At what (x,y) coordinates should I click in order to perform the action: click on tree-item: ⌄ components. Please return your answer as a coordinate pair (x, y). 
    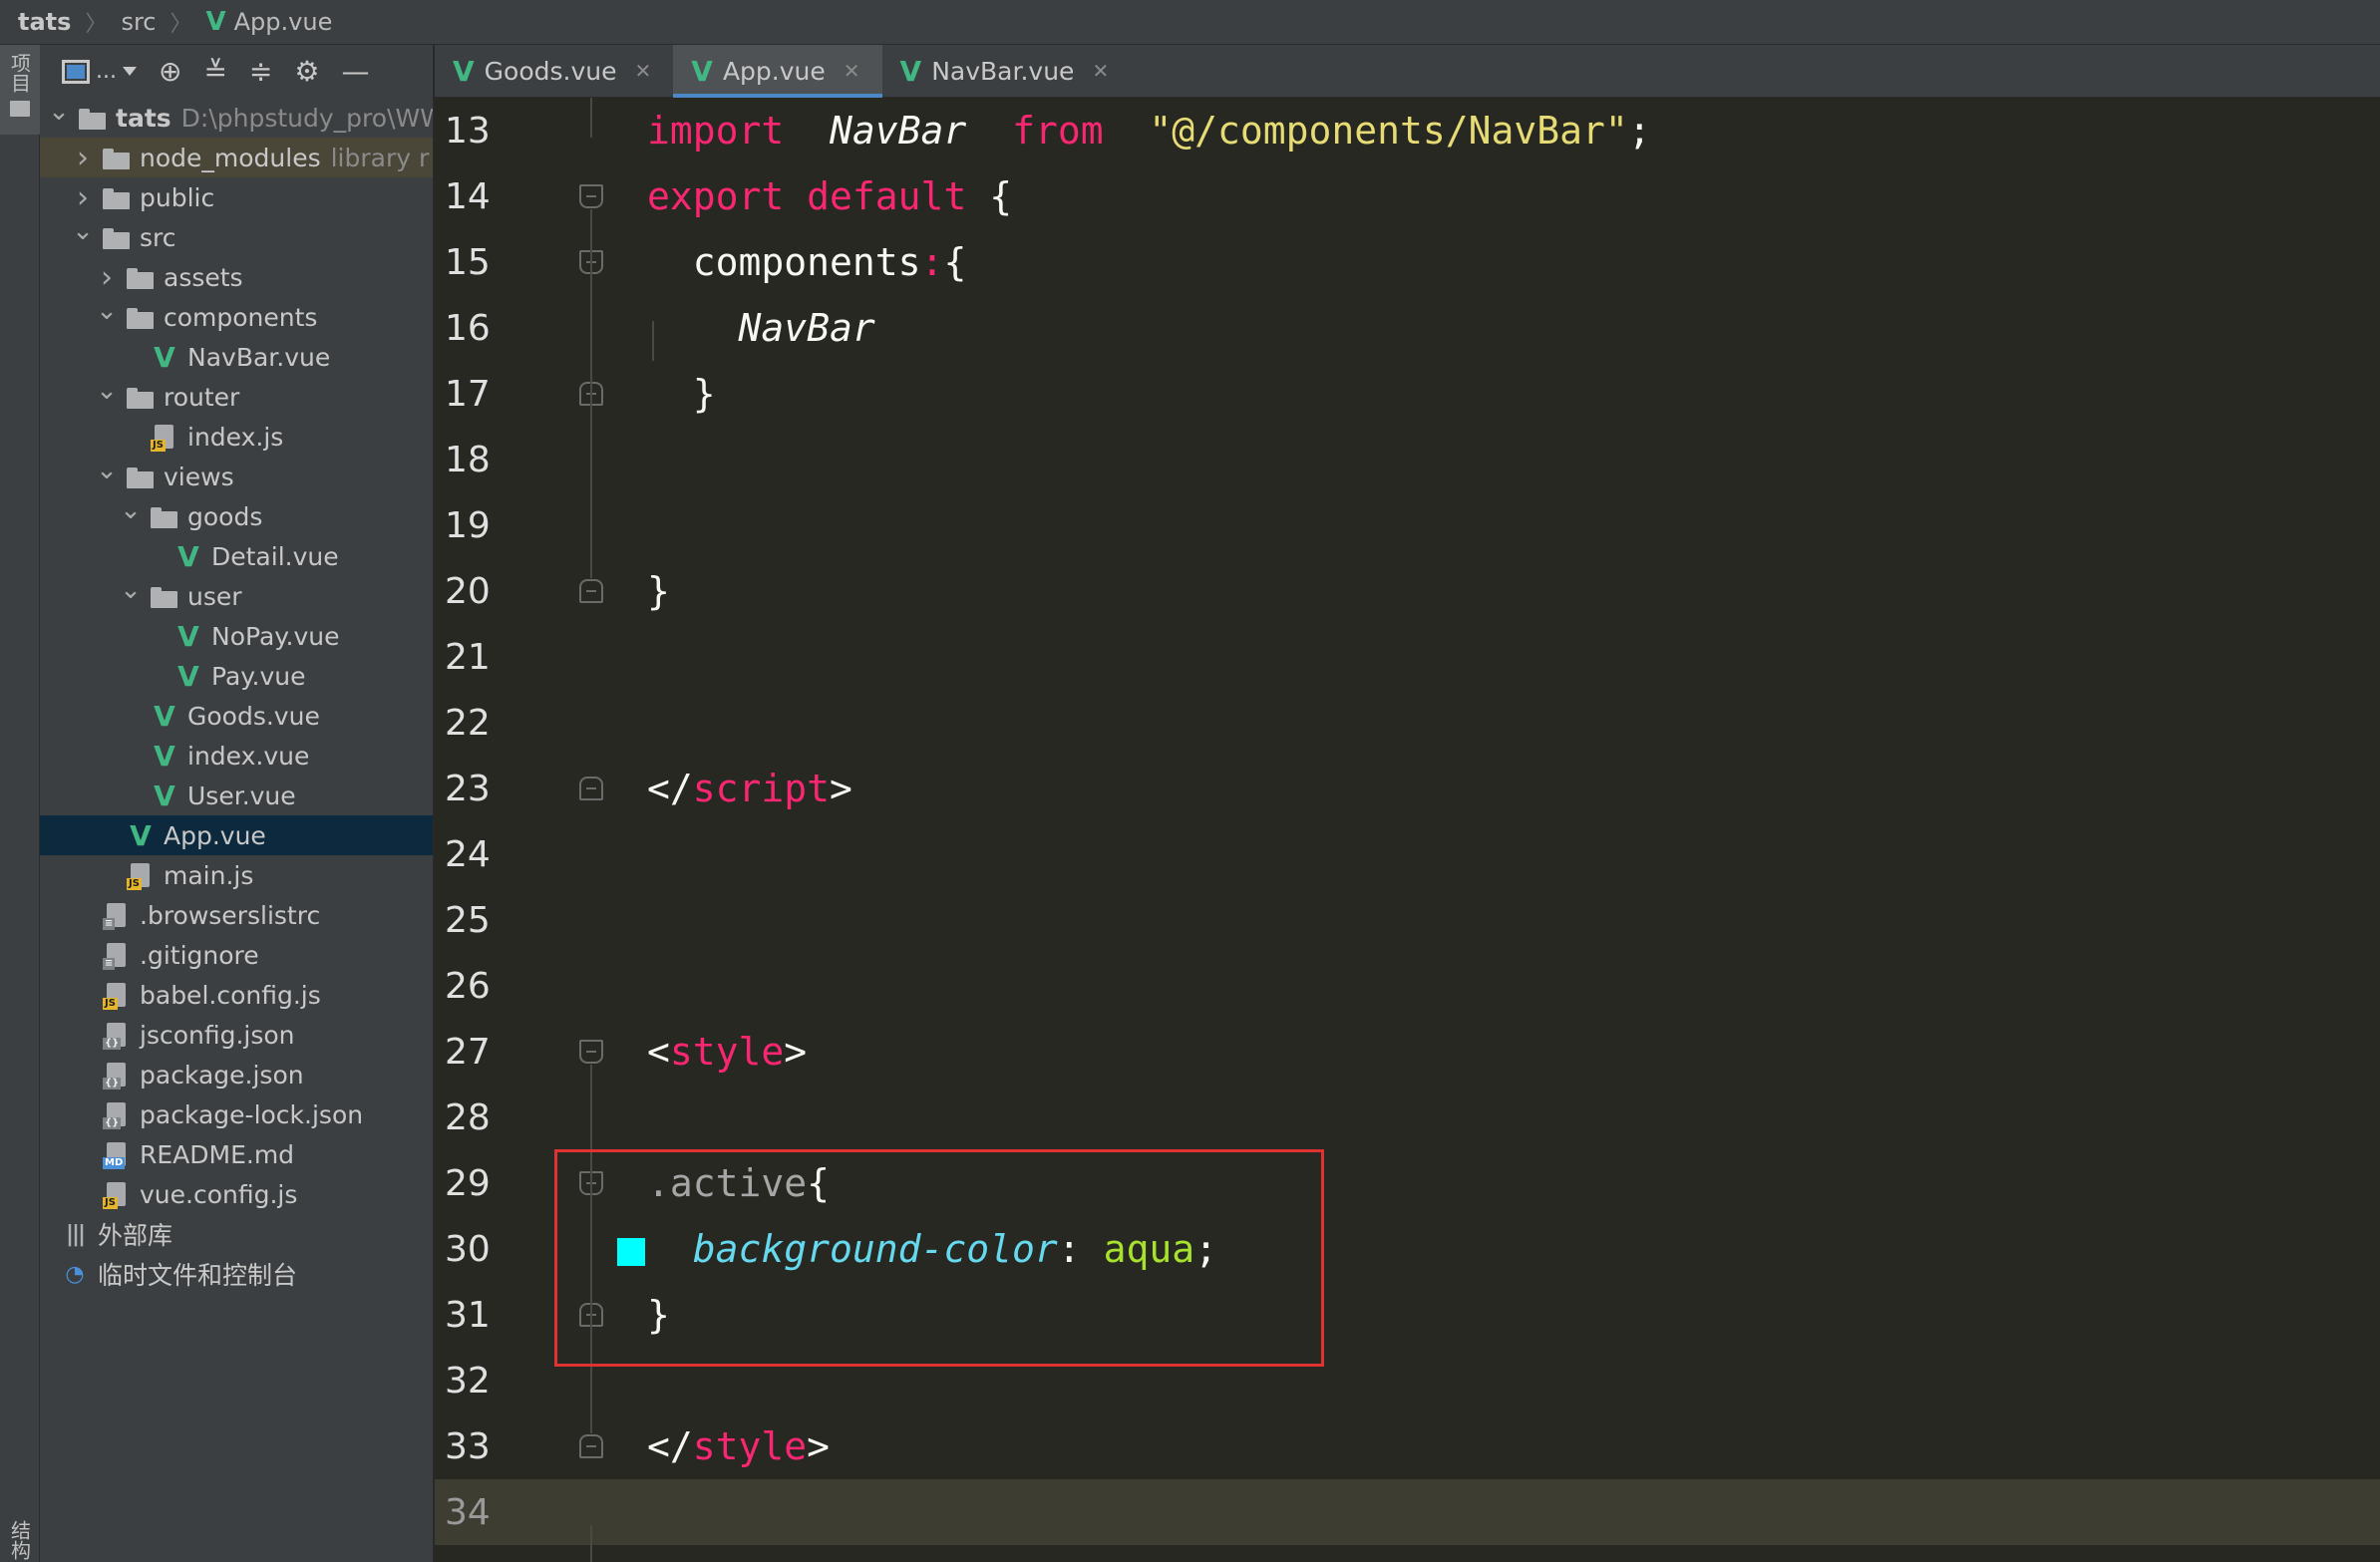
    Looking at the image, I should click on (236, 316).